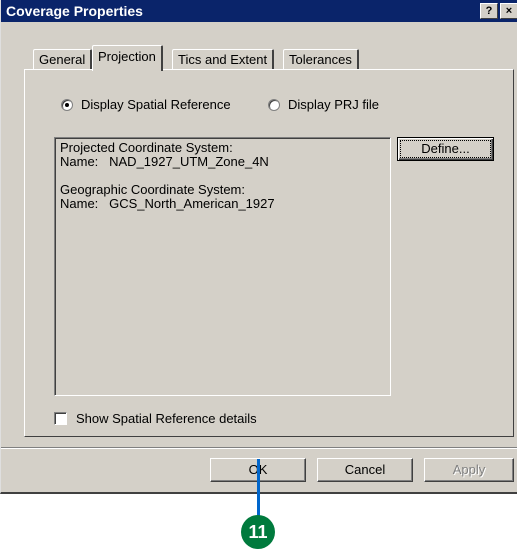 This screenshot has height=559, width=517. What do you see at coordinates (146, 147) in the screenshot?
I see `text-line: Projected Coordinate System:` at bounding box center [146, 147].